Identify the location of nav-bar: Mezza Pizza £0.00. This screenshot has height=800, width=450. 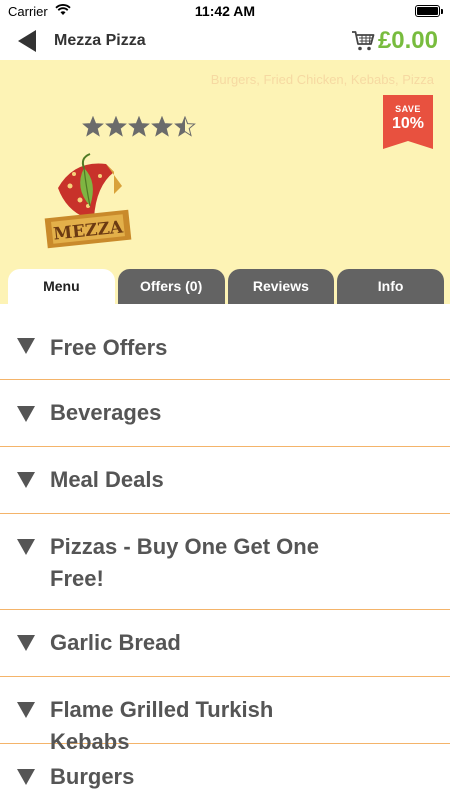
(225, 41).